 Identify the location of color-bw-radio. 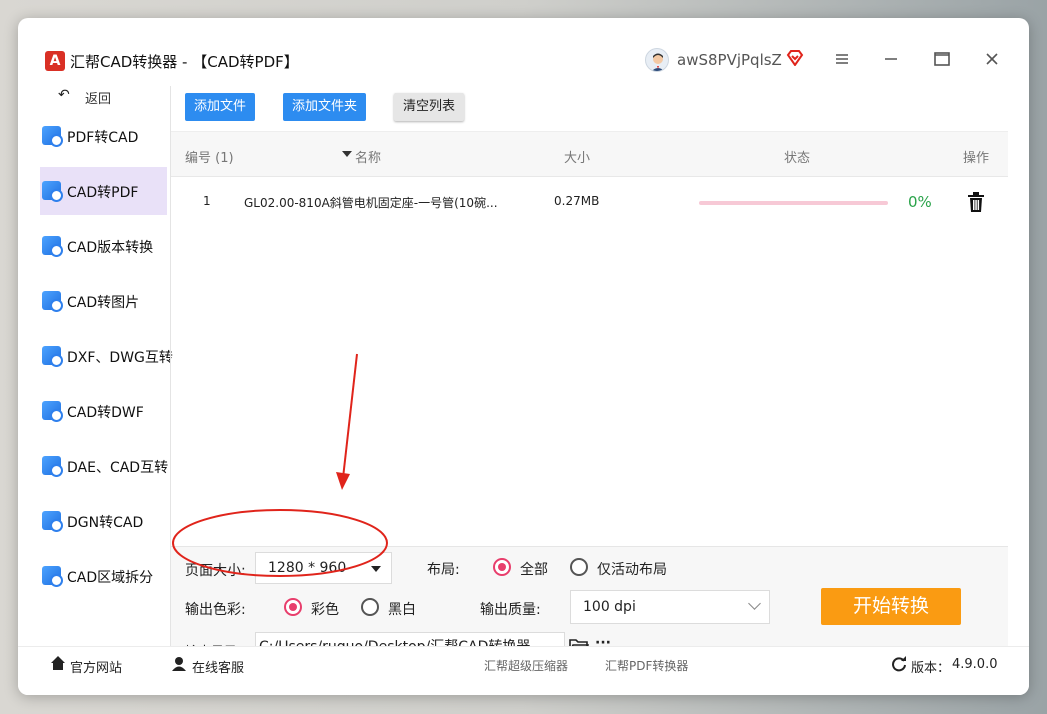
(370, 607).